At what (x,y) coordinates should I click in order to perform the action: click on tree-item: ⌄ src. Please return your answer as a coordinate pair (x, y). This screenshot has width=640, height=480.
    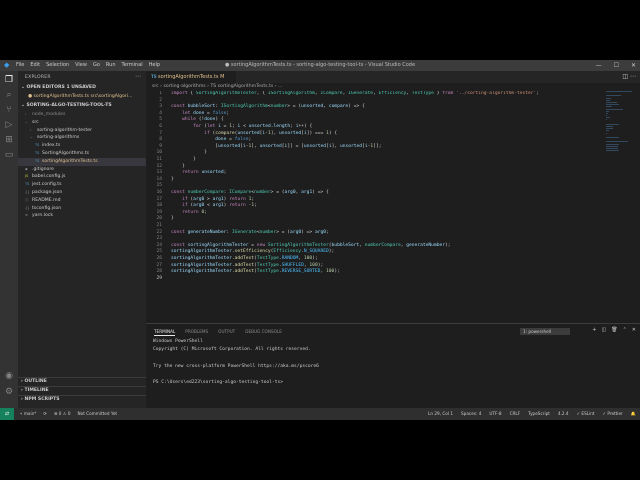
    Looking at the image, I should click on (82, 123).